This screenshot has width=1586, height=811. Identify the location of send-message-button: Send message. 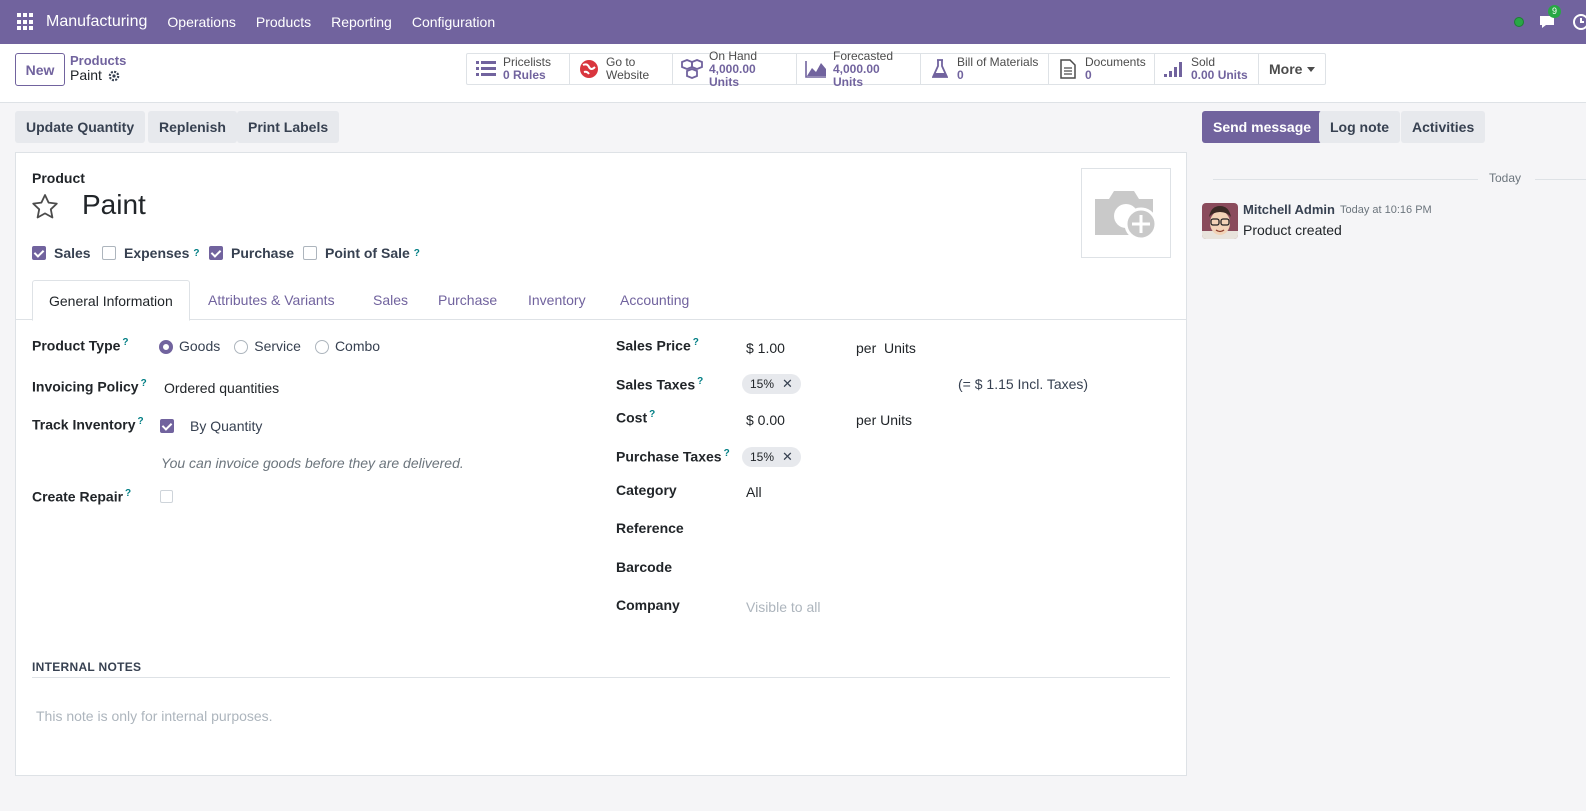
(1262, 127).